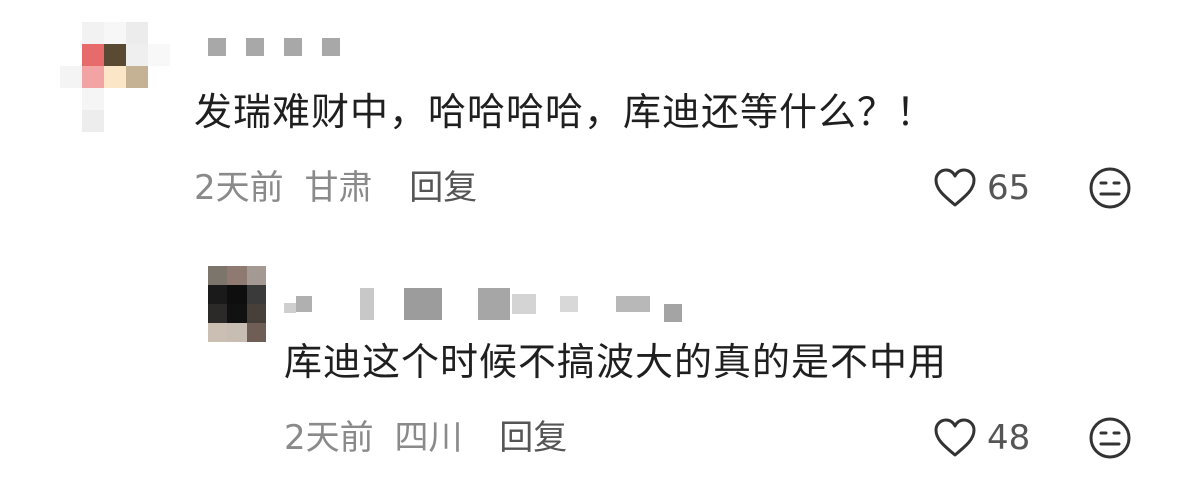  What do you see at coordinates (981, 188) in the screenshot?
I see `like-button: 65` at bounding box center [981, 188].